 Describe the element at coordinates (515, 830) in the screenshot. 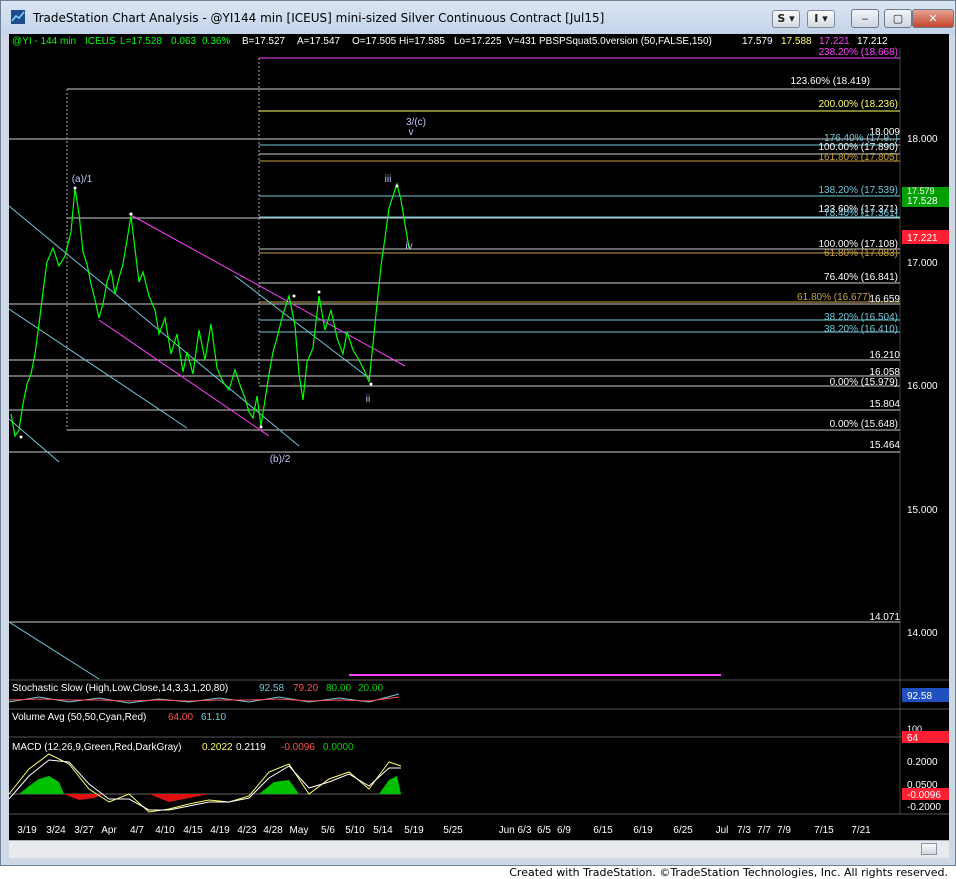

I see `date-tick: Jun 6/3` at that location.